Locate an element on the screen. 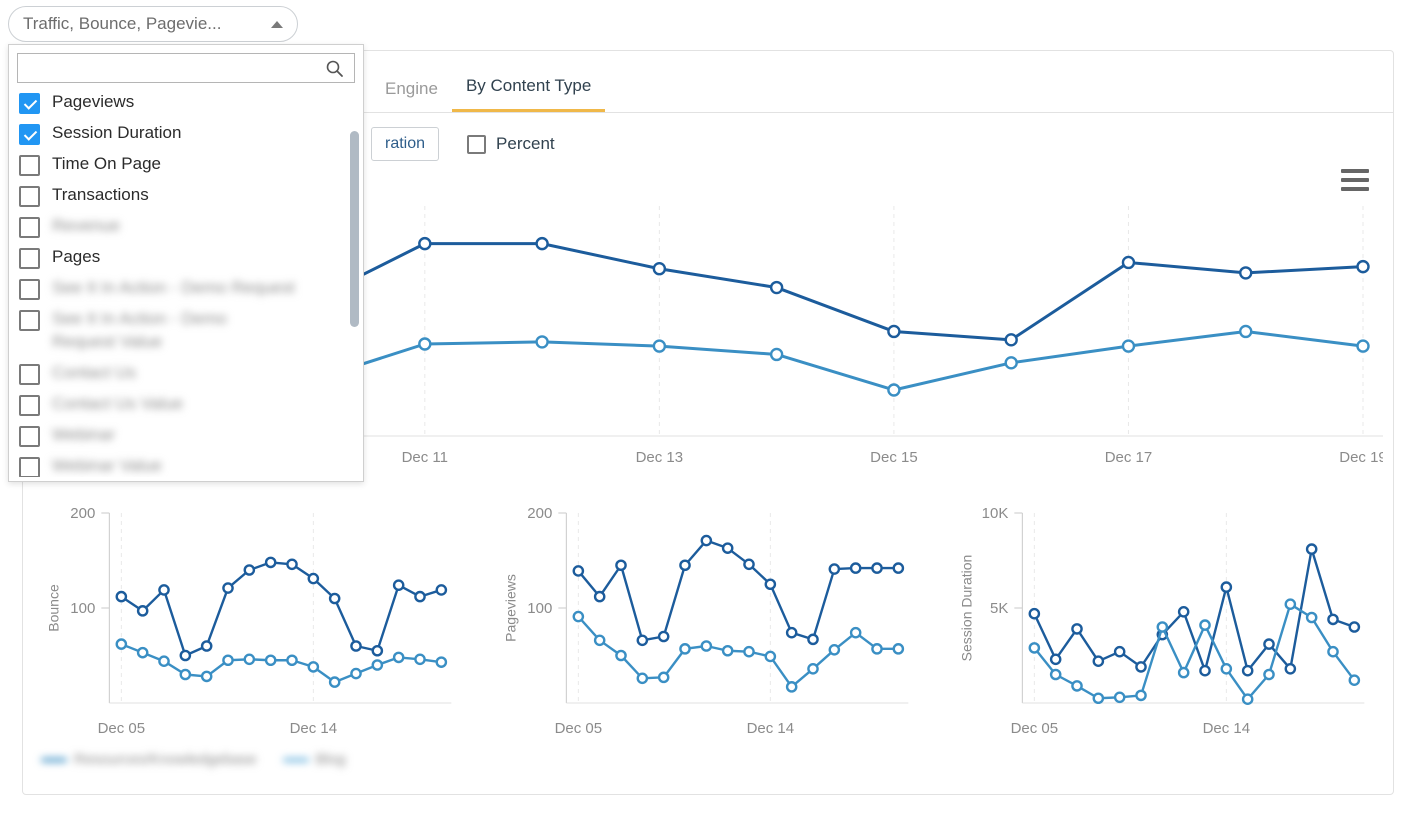 This screenshot has width=1417, height=816. tab-engine: Engine is located at coordinates (411, 95).